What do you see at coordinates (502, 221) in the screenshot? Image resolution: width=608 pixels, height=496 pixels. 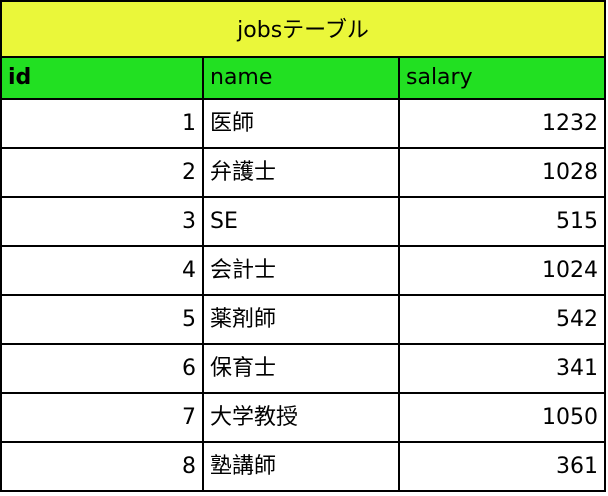 I see `cell-salary: 515` at bounding box center [502, 221].